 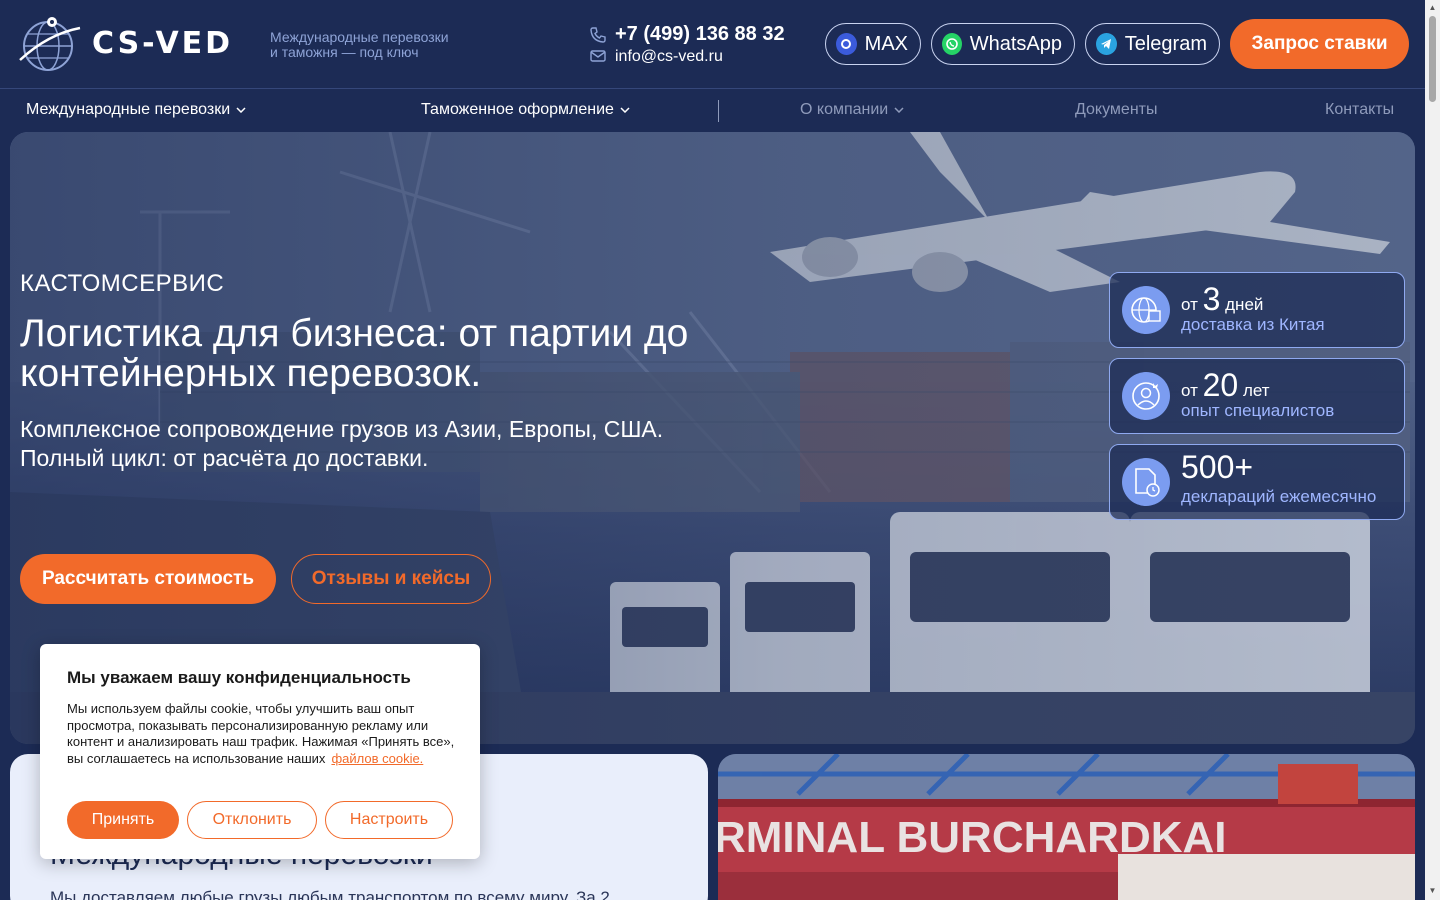 I want to click on stat-caption: опыт специалистов, so click(x=1258, y=410).